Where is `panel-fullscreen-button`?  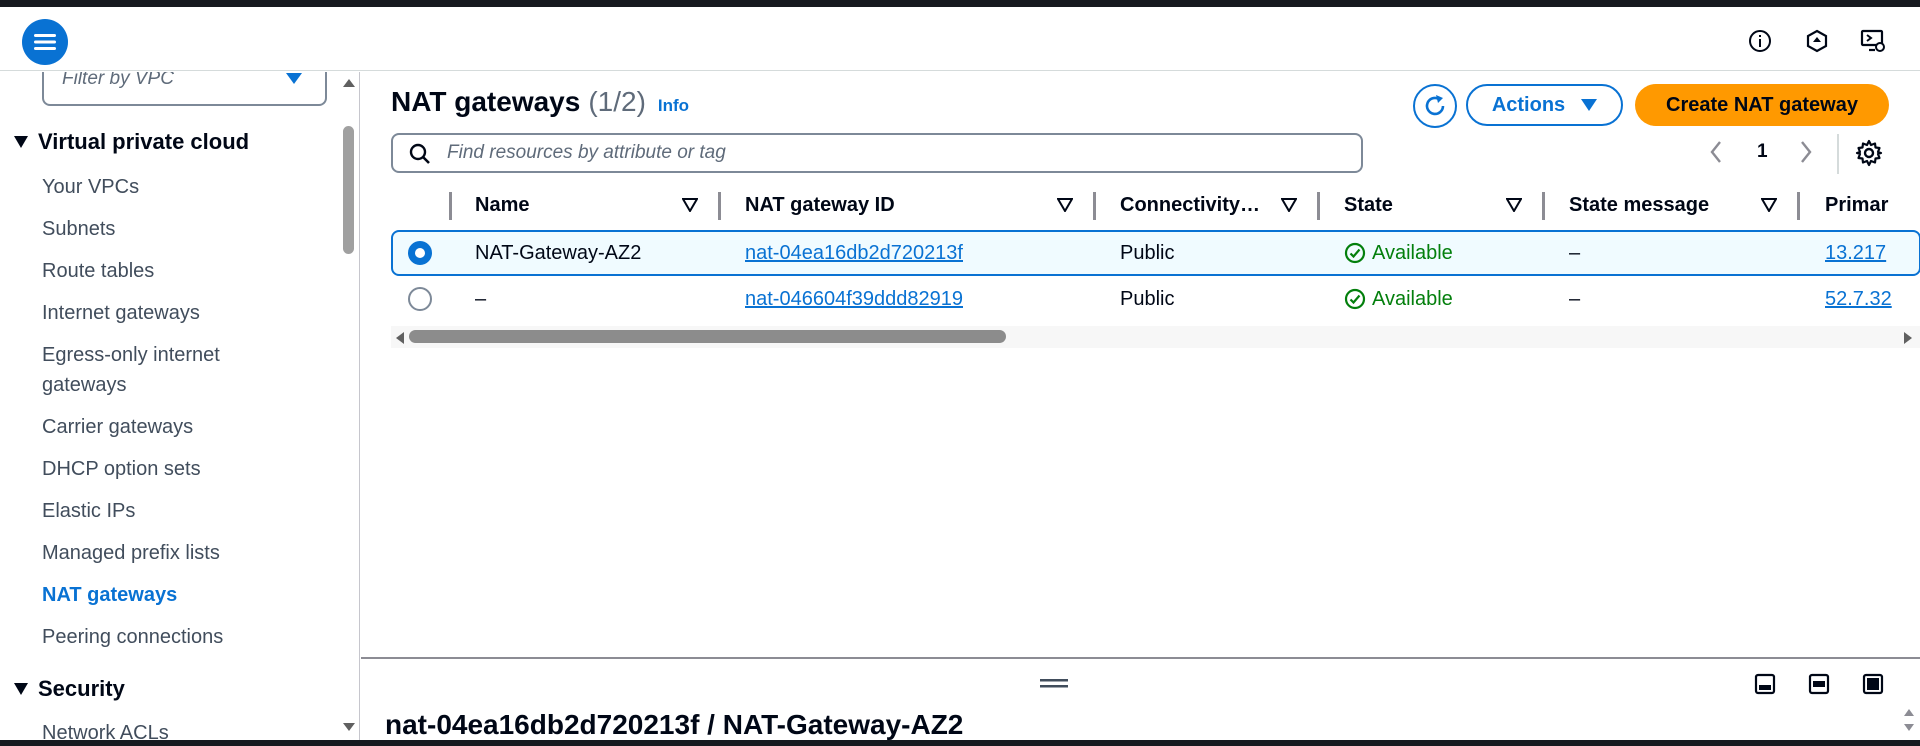 panel-fullscreen-button is located at coordinates (1873, 684).